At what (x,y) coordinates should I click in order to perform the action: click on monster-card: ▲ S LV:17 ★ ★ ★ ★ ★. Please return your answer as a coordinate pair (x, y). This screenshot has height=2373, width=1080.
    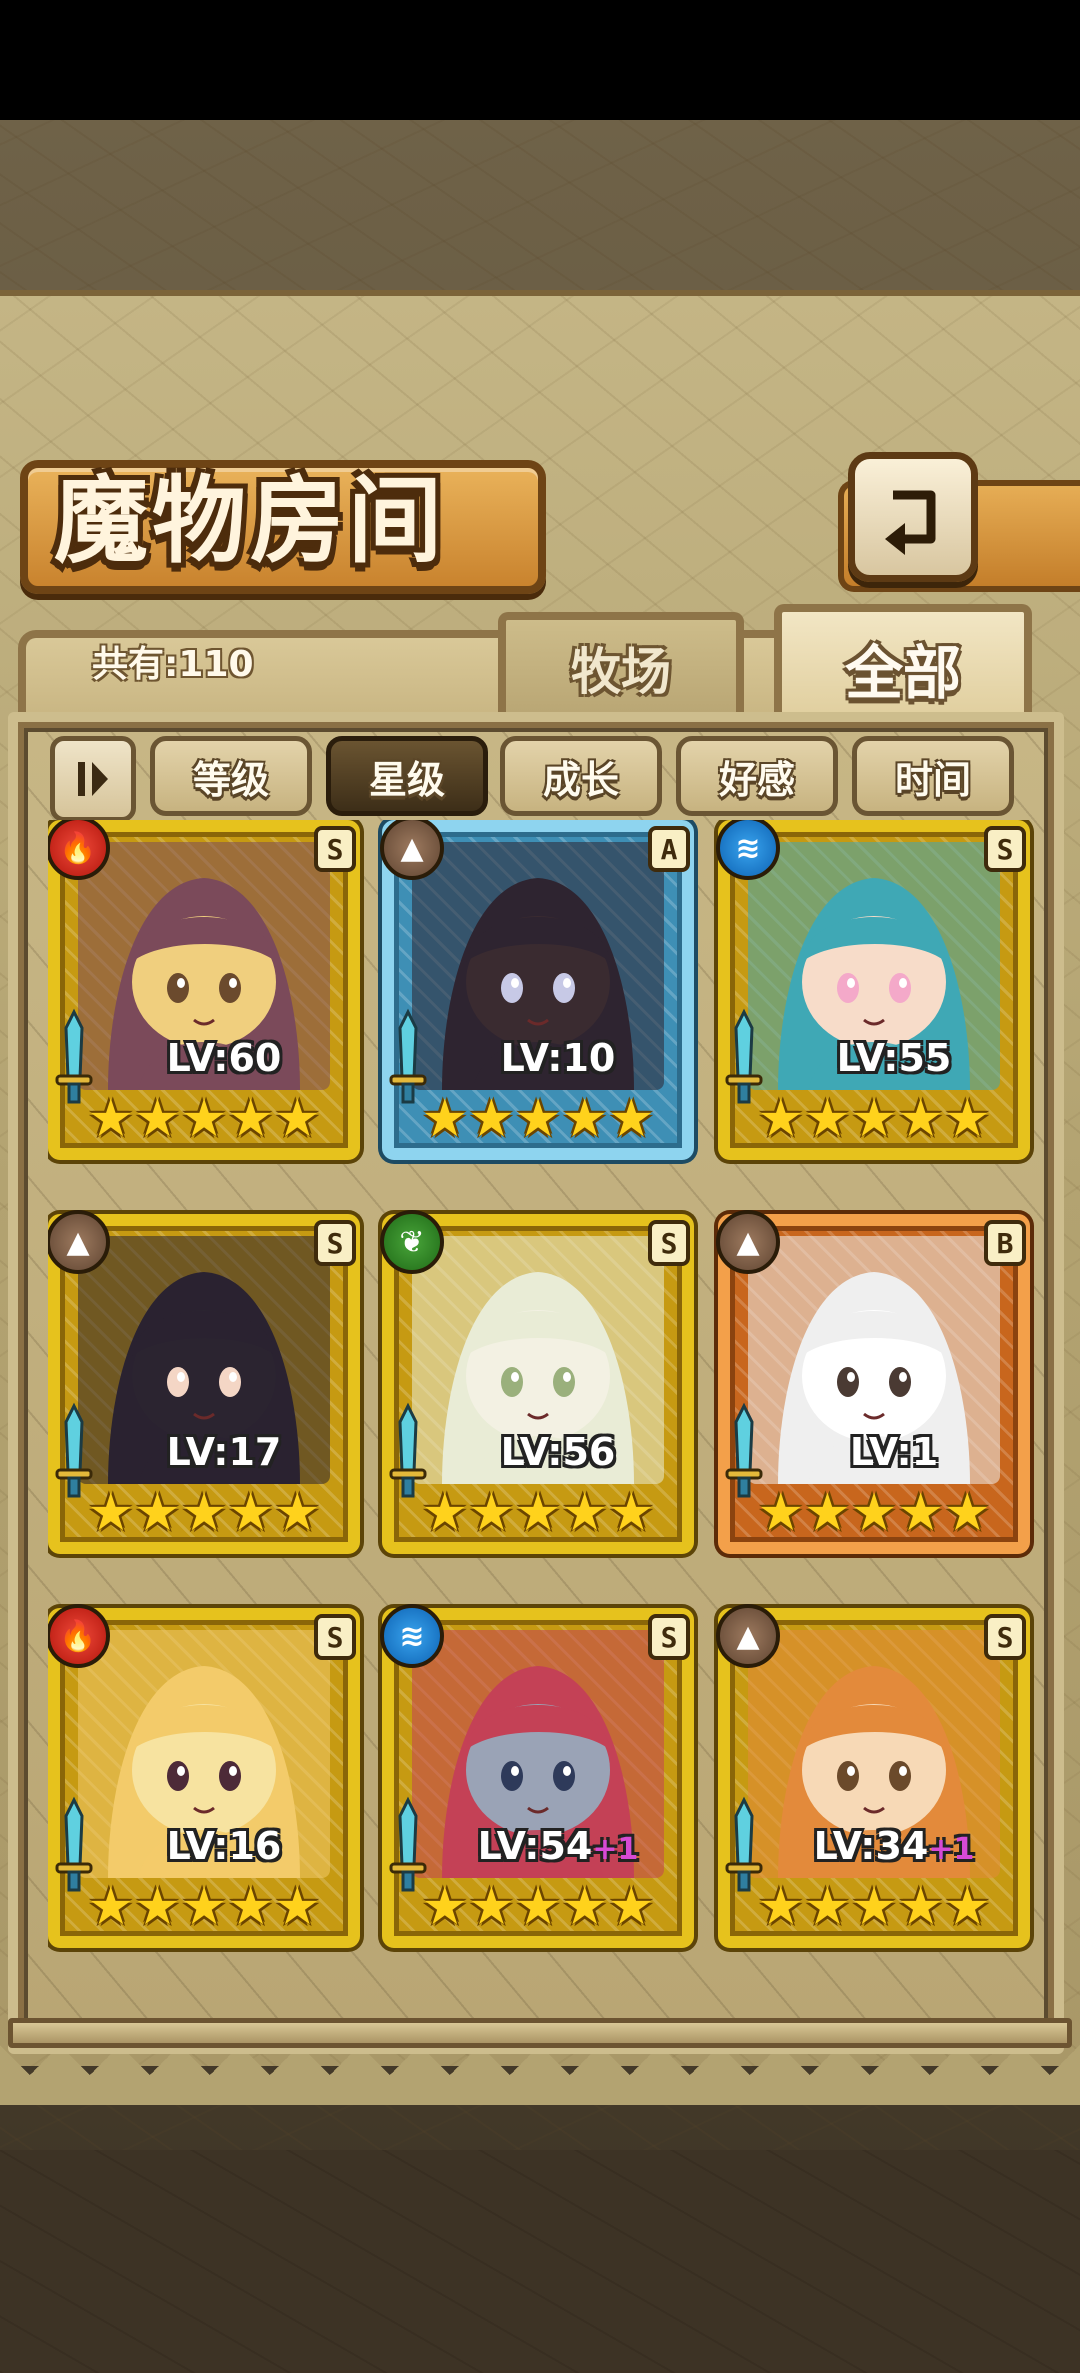
    Looking at the image, I should click on (204, 1382).